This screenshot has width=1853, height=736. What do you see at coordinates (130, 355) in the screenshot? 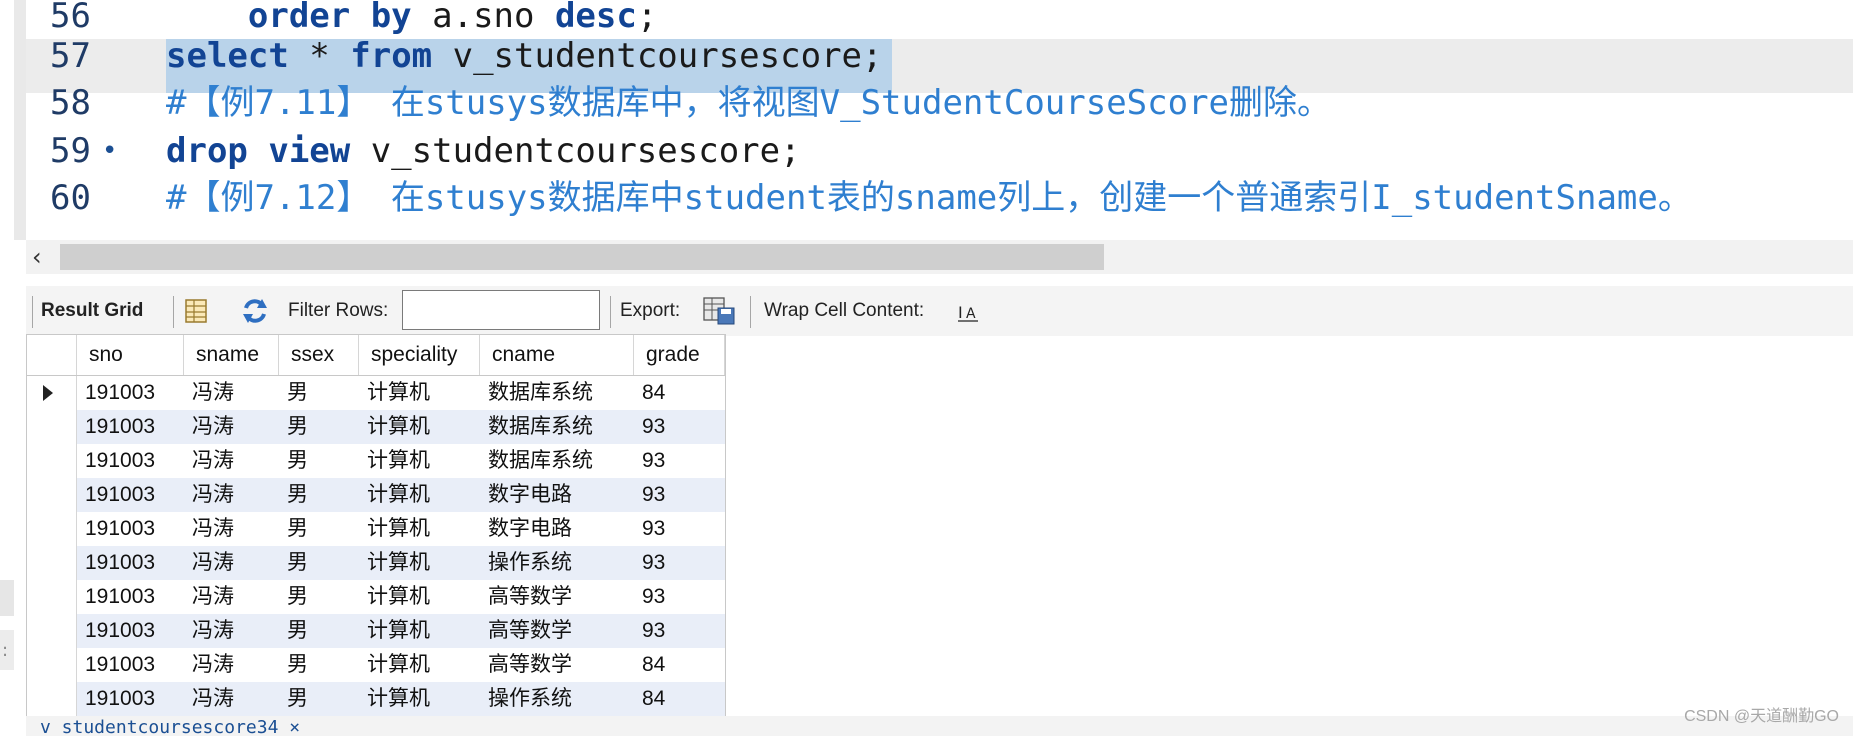
I see `column-header-sno: sno` at bounding box center [130, 355].